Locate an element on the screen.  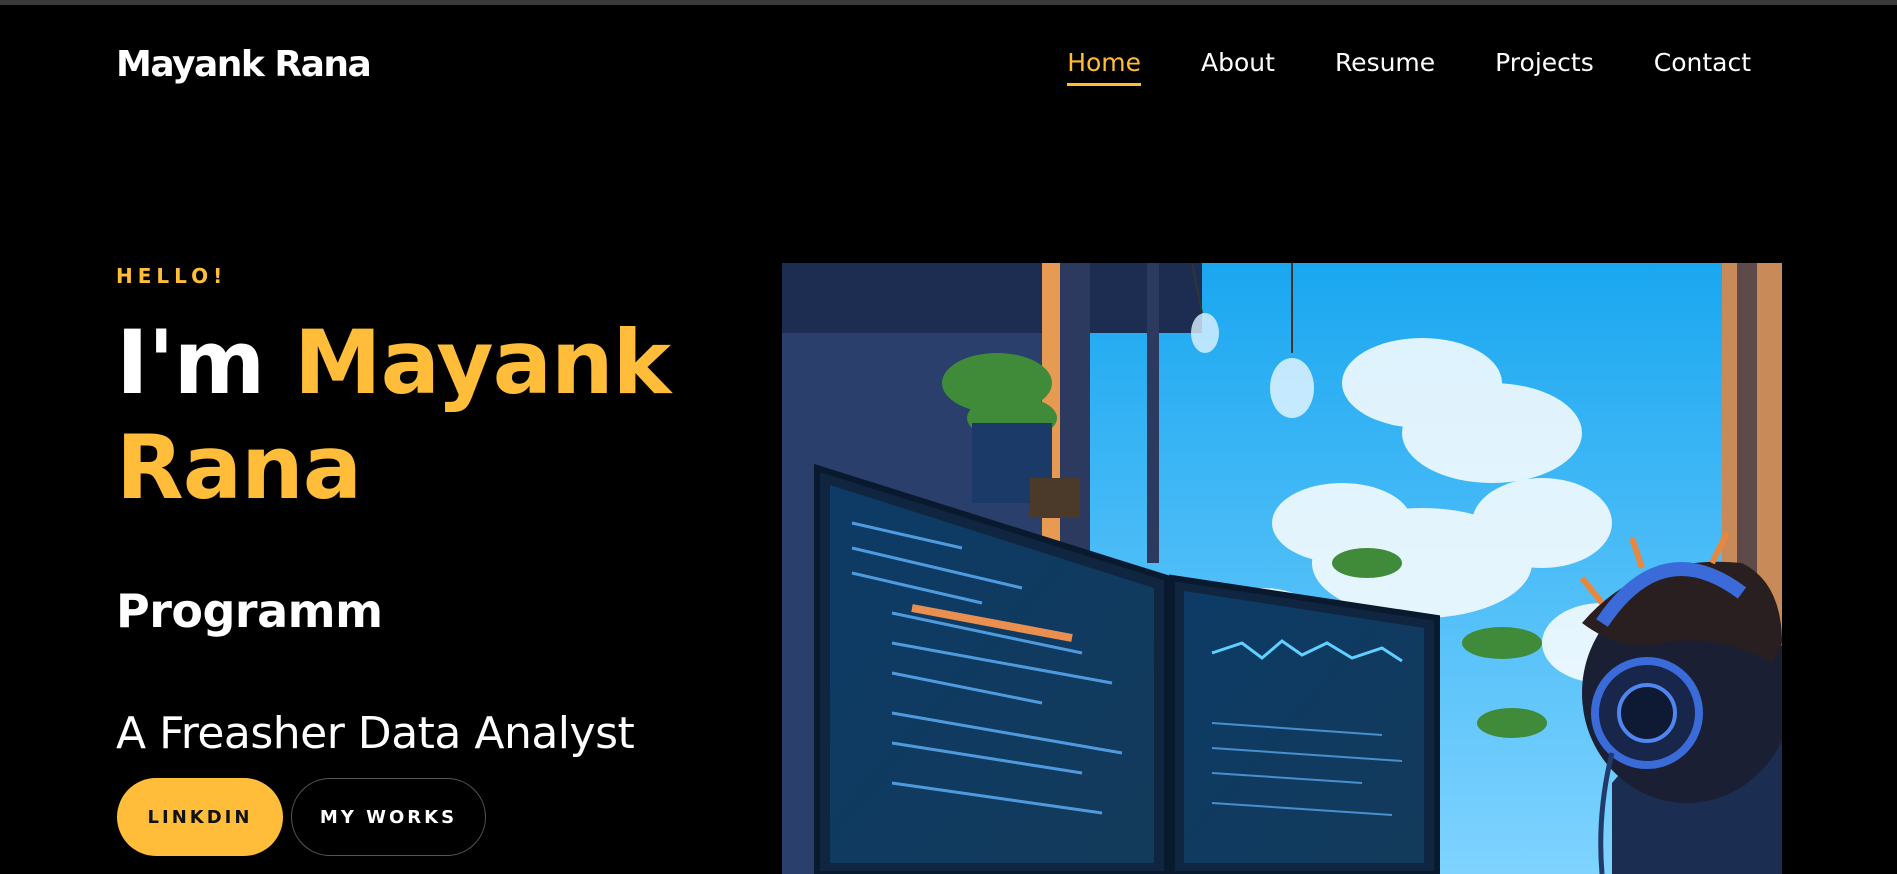
my-works-button: MY WORKS is located at coordinates (388, 817).